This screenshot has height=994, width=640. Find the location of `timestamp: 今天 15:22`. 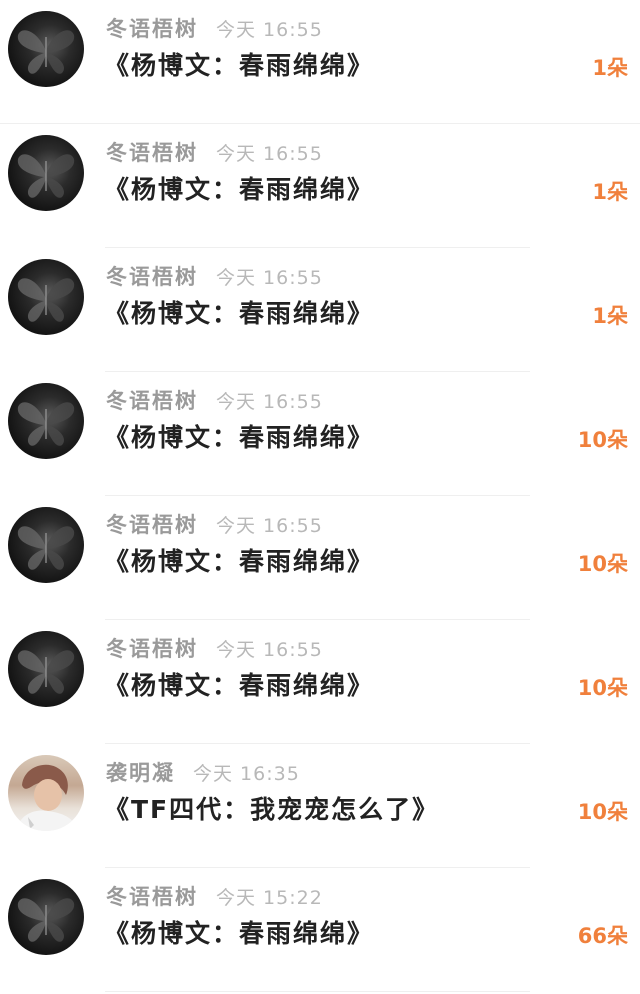

timestamp: 今天 15:22 is located at coordinates (269, 898).